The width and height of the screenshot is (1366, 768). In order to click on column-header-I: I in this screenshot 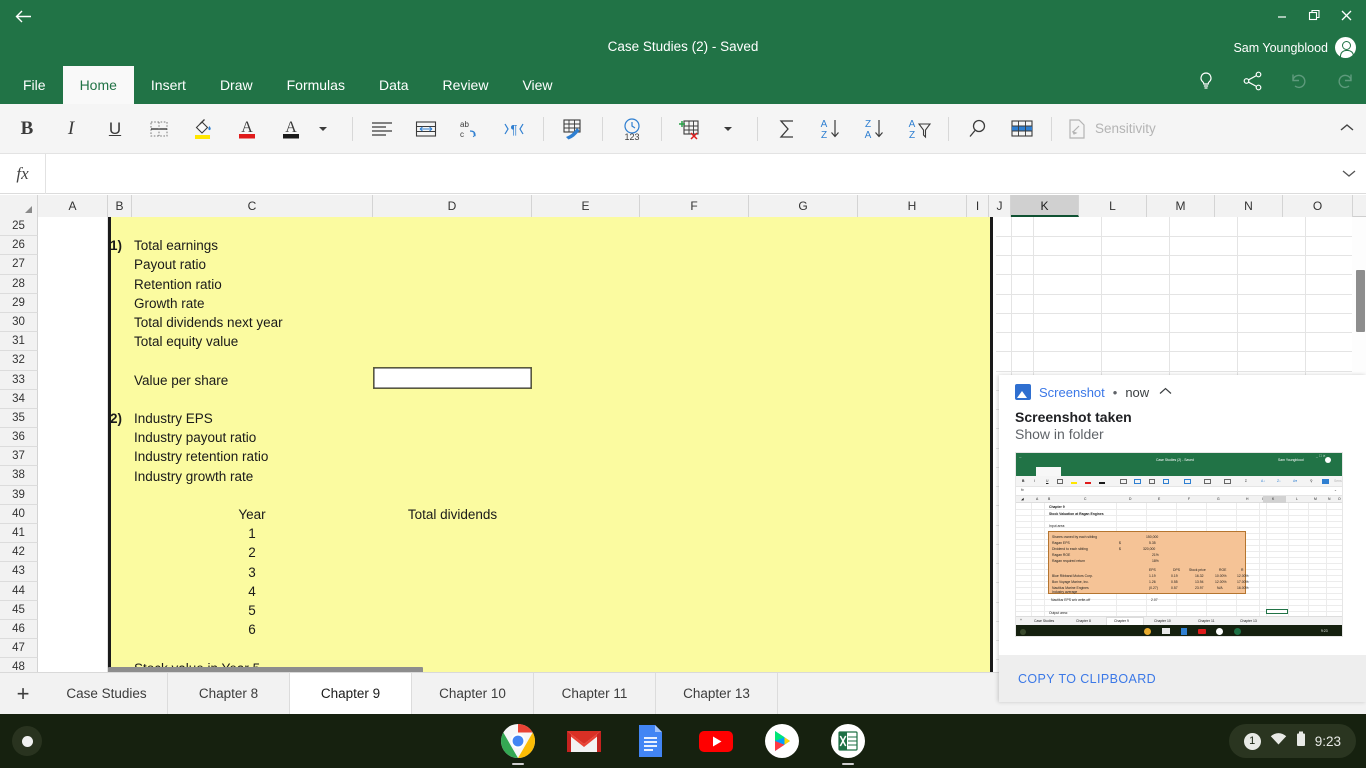, I will do `click(978, 206)`.